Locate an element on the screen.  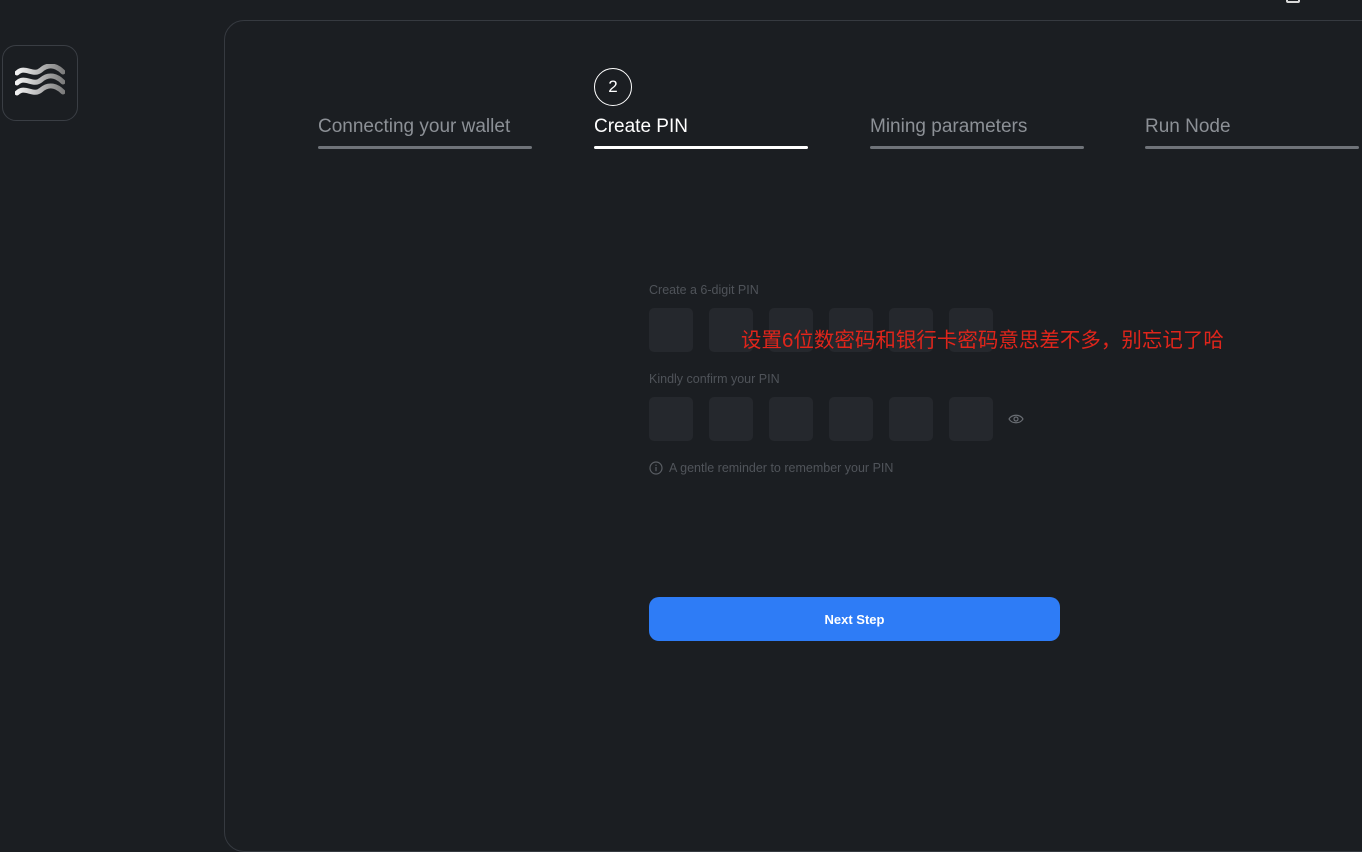
annotation-note: 设置6位数密码和银行卡密码意思差不多，别忘记了哈 is located at coordinates (982, 340).